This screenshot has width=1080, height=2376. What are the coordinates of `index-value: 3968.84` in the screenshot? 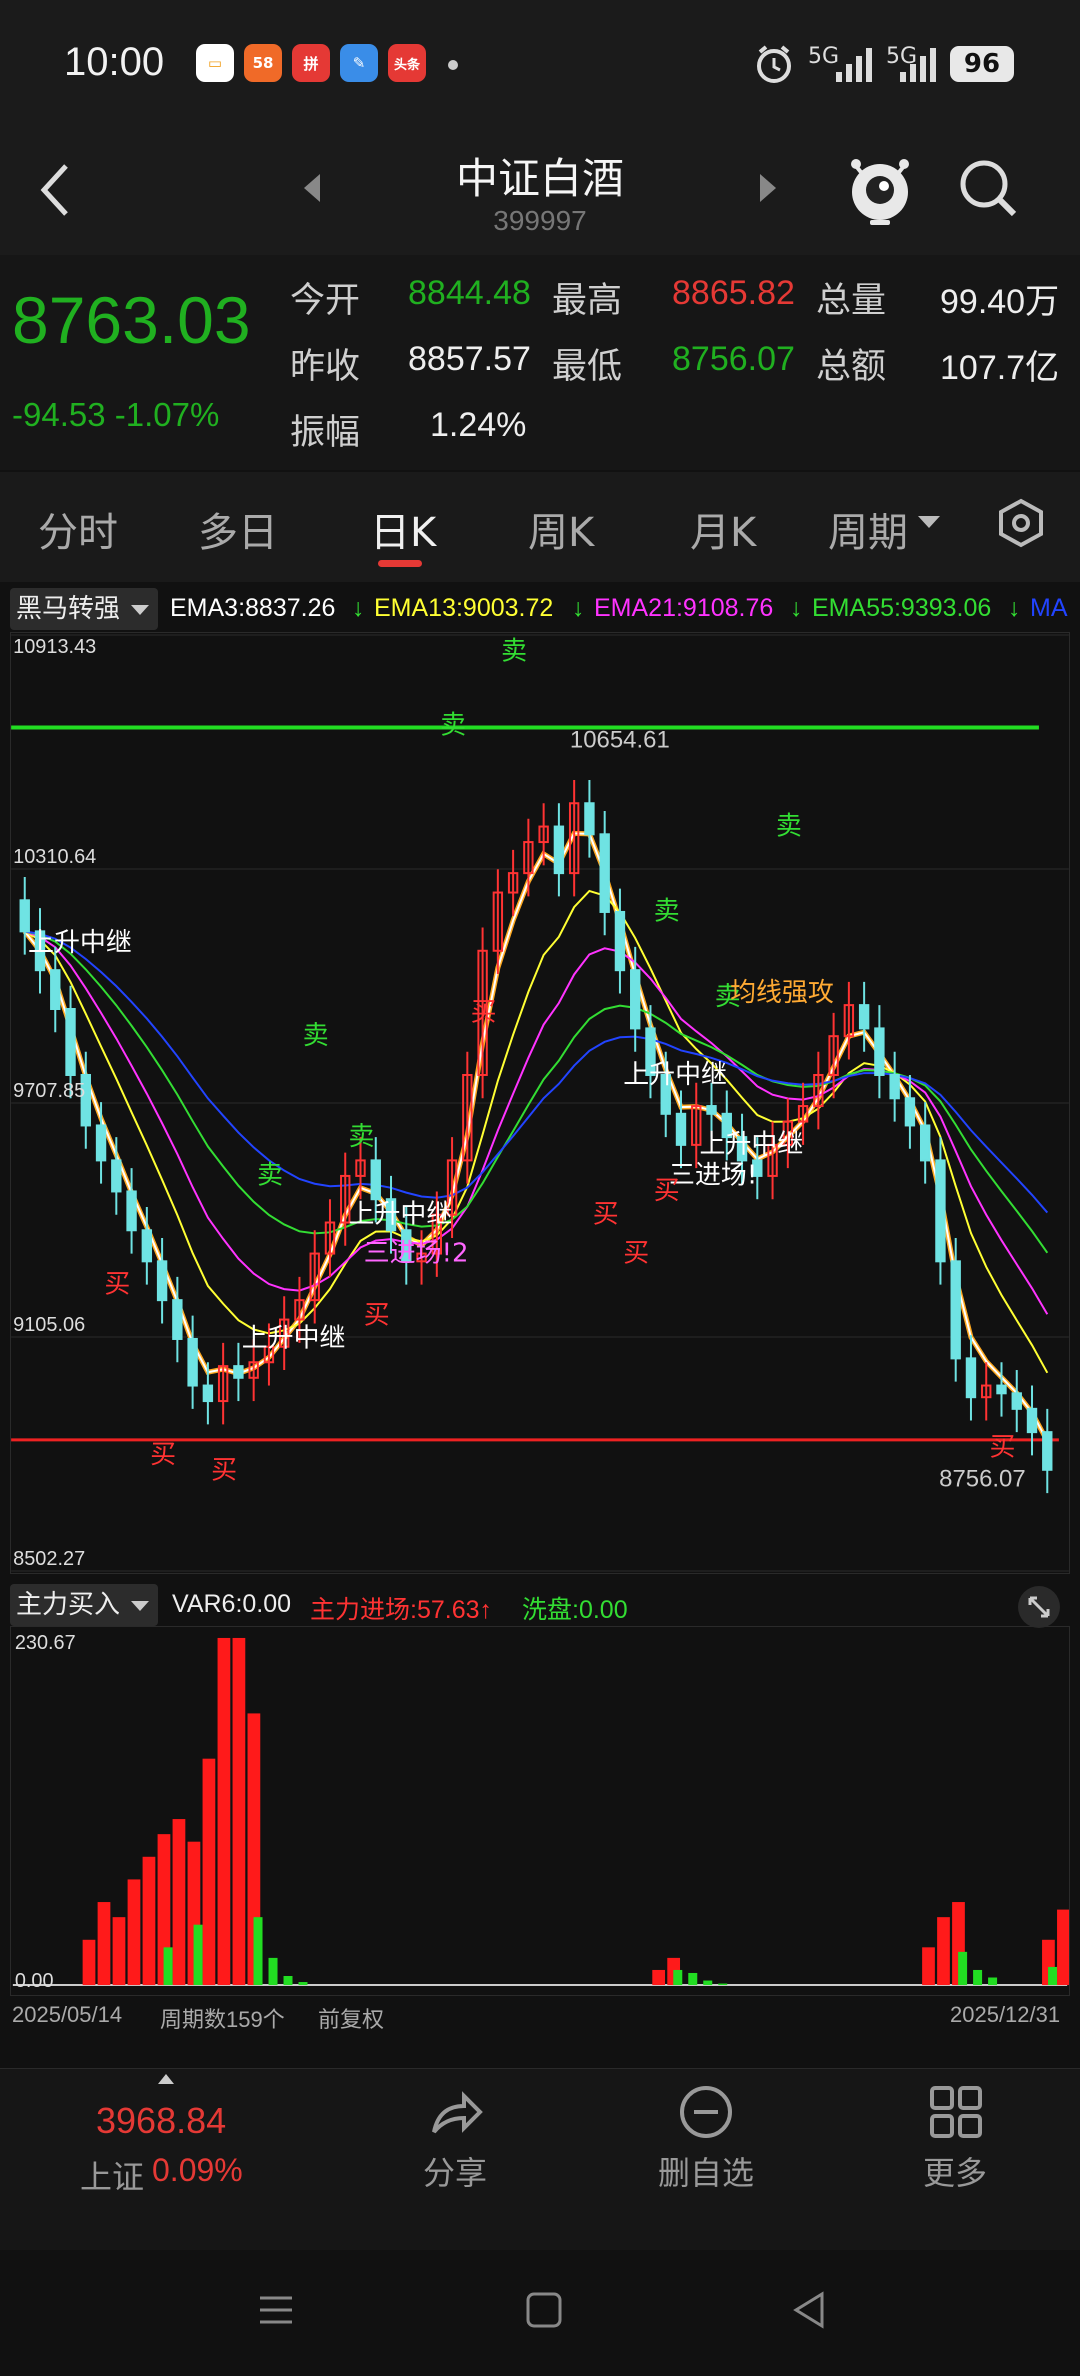 It's located at (161, 2121).